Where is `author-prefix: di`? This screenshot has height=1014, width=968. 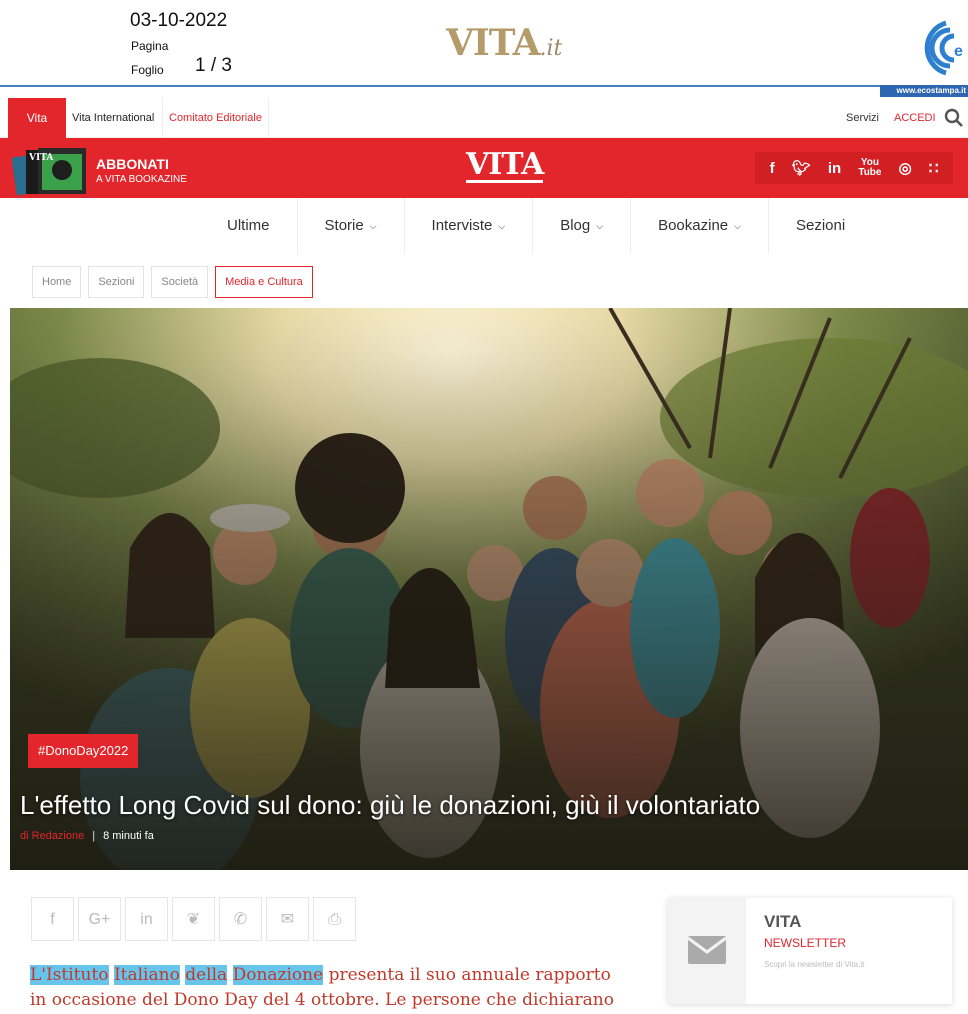
author-prefix: di is located at coordinates (24, 836).